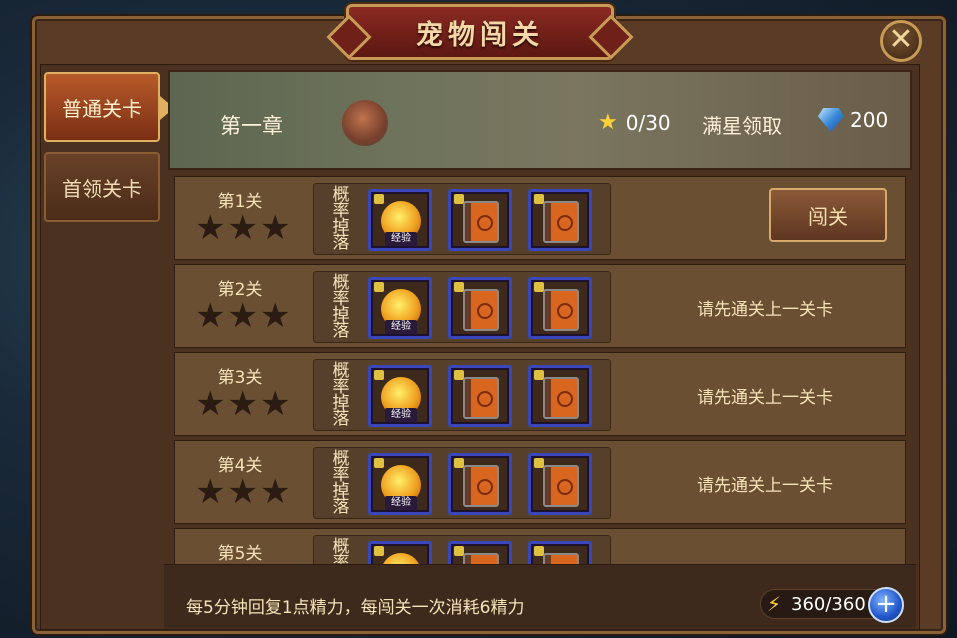  I want to click on plus-icon: +, so click(886, 604).